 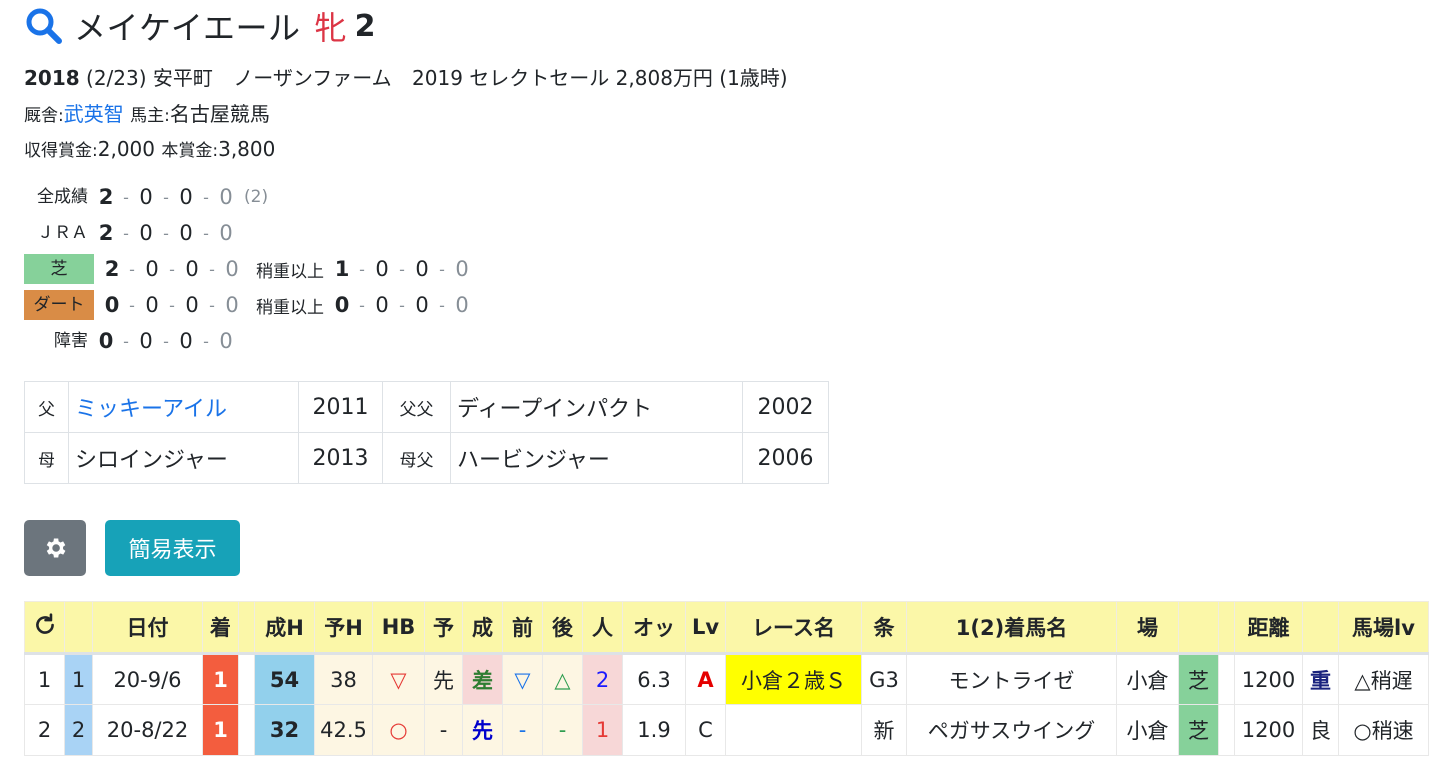 What do you see at coordinates (1383, 628) in the screenshot?
I see `col-header-going-lv: 馬場lv` at bounding box center [1383, 628].